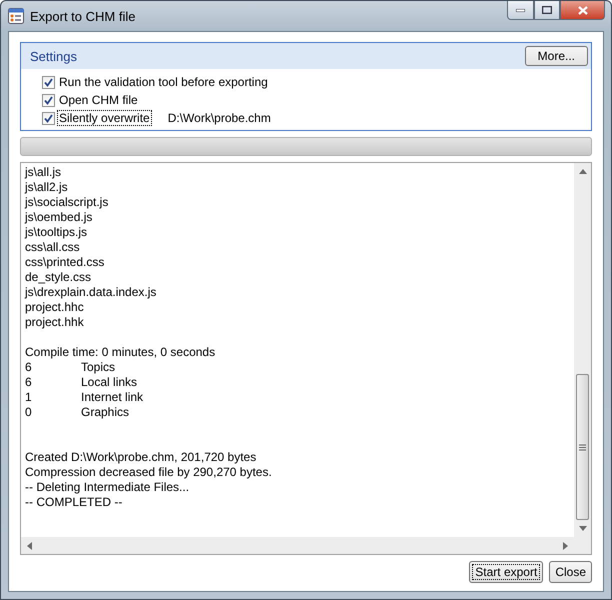 This screenshot has width=612, height=600. What do you see at coordinates (570, 572) in the screenshot?
I see `dialog-button: Close` at bounding box center [570, 572].